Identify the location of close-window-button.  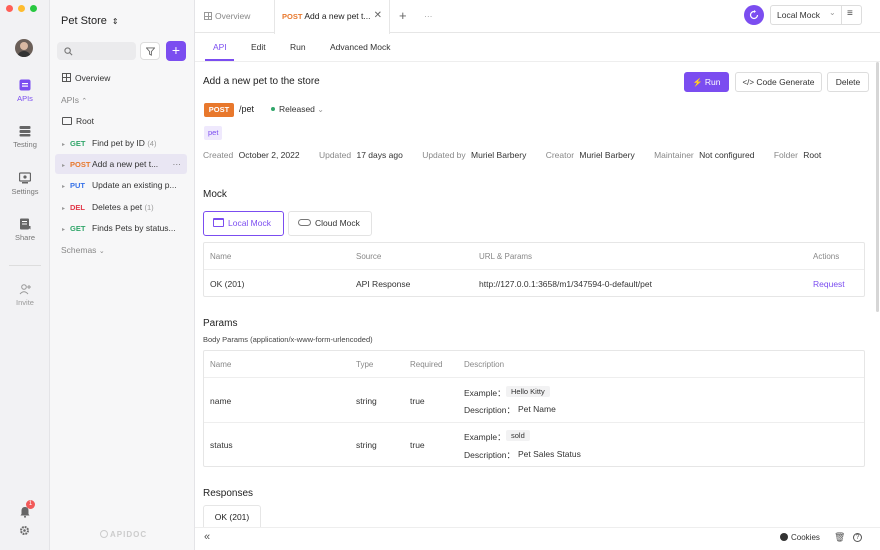
(9, 8).